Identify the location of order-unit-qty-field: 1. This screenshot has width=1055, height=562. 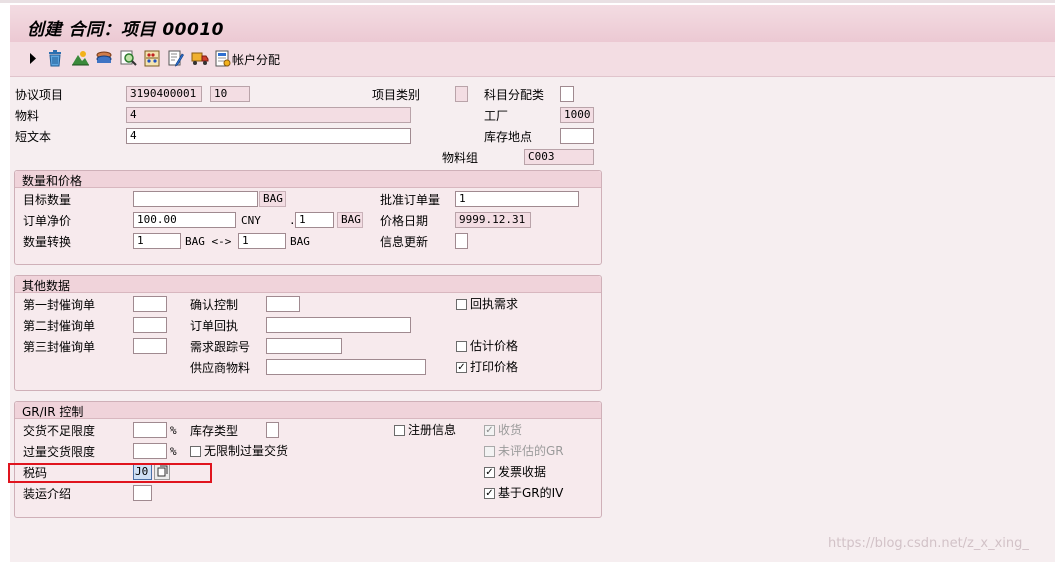
(517, 199).